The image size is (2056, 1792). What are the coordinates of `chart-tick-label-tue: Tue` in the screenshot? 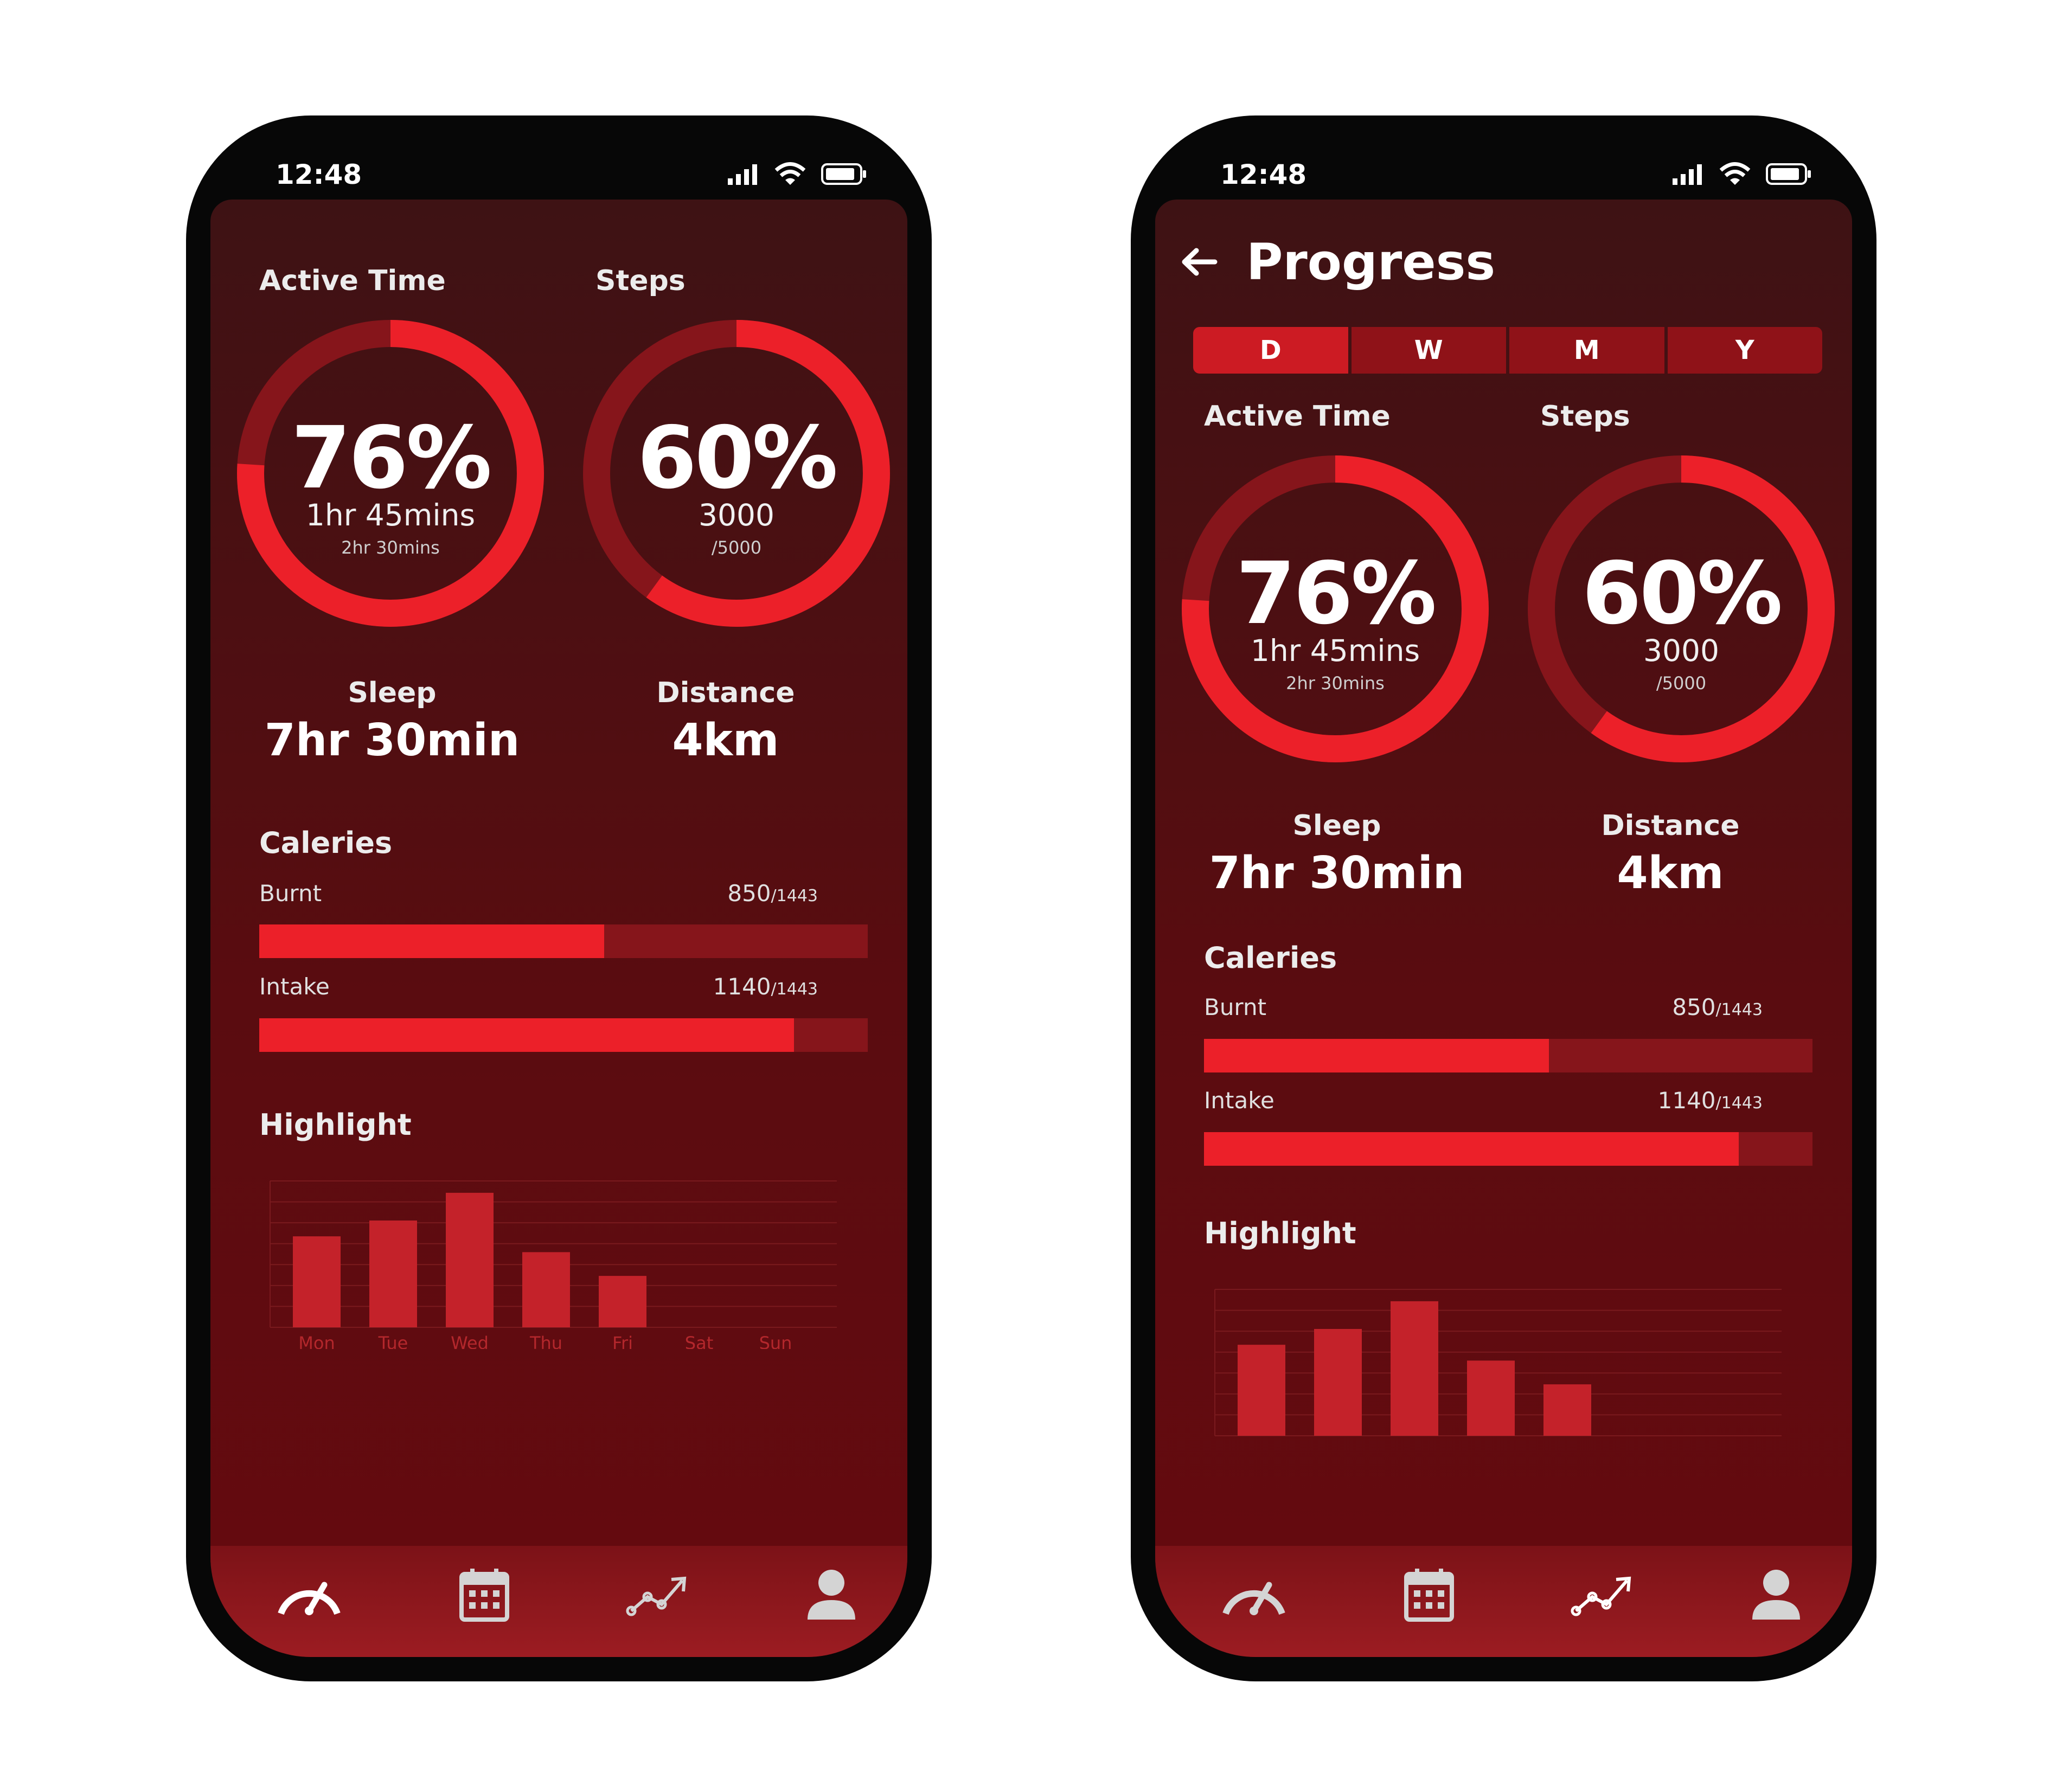 It's located at (393, 1341).